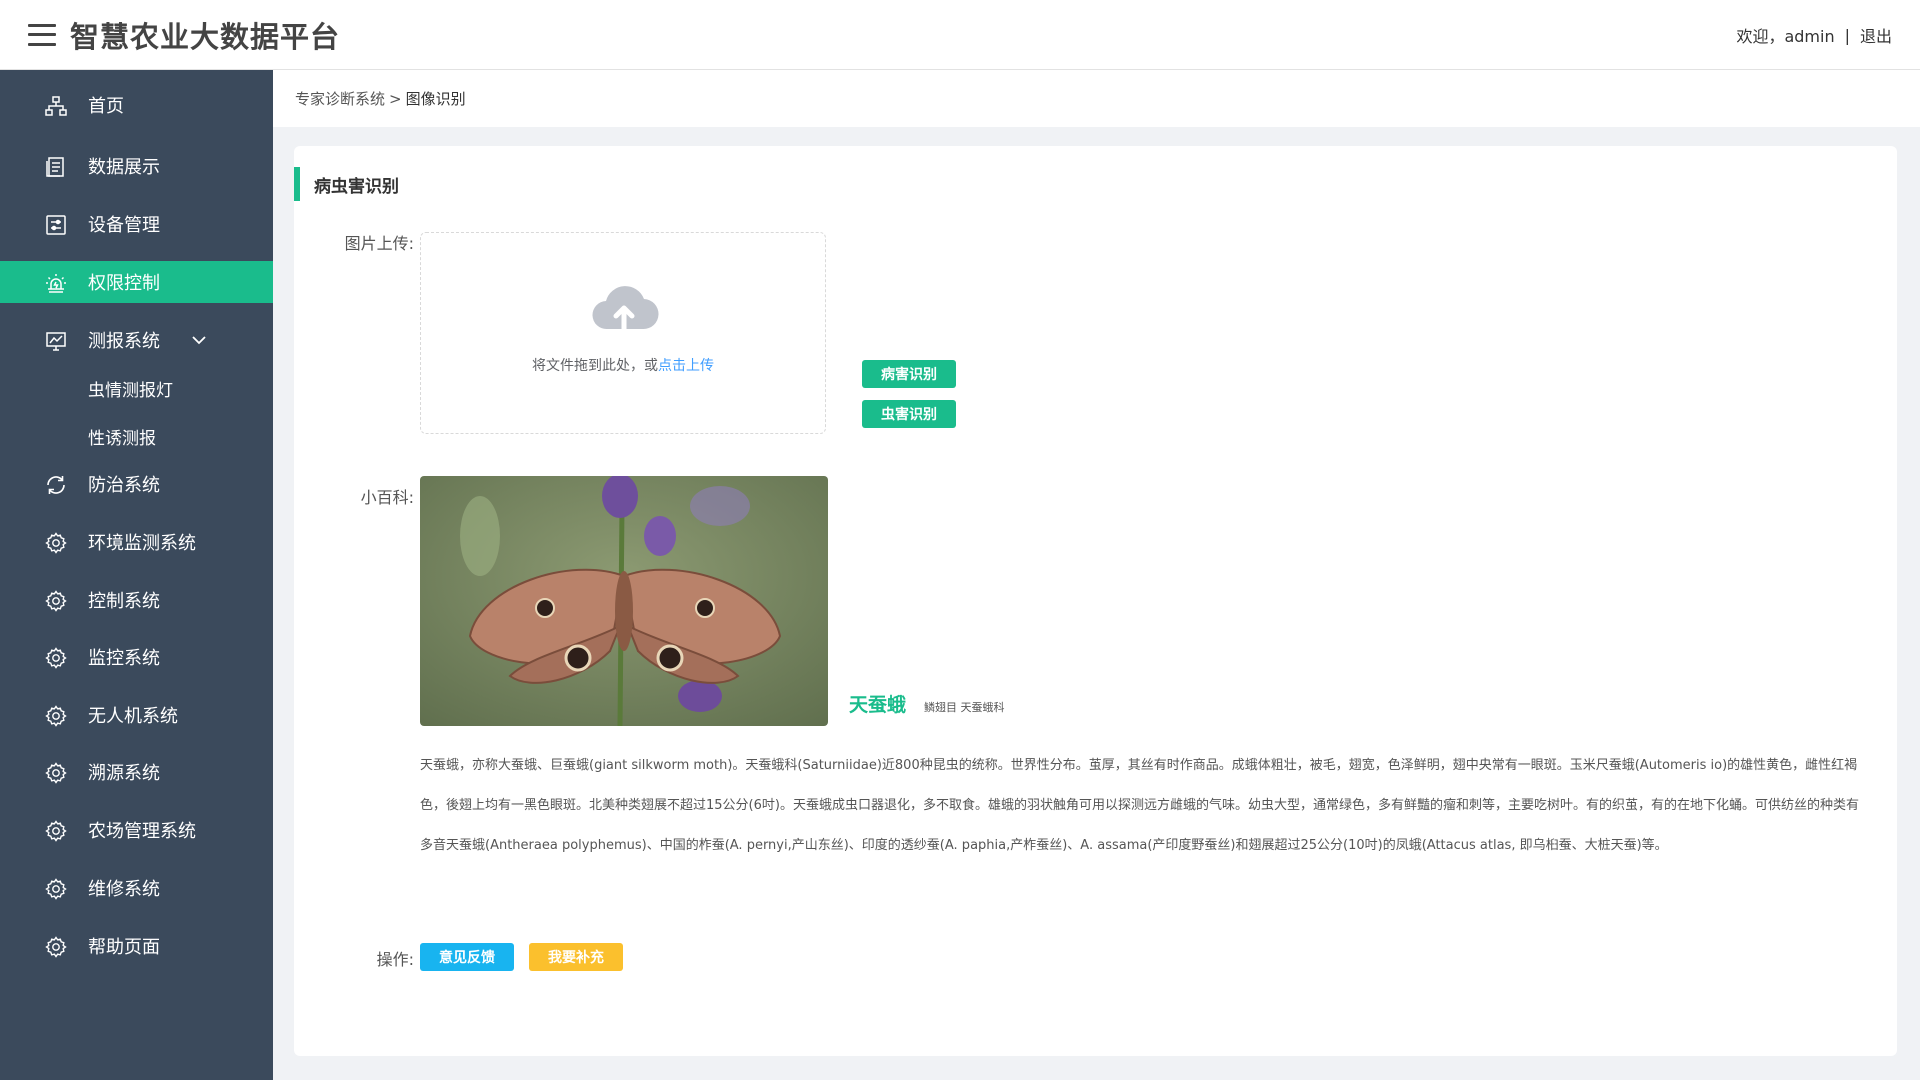 Image resolution: width=1920 pixels, height=1080 pixels. What do you see at coordinates (435, 99) in the screenshot?
I see `breadcrumb-current: 图像识别` at bounding box center [435, 99].